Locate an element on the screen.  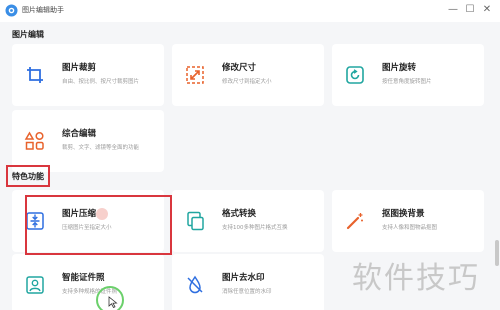
card-desc: 按任意角度旋转图片 is located at coordinates (407, 82).